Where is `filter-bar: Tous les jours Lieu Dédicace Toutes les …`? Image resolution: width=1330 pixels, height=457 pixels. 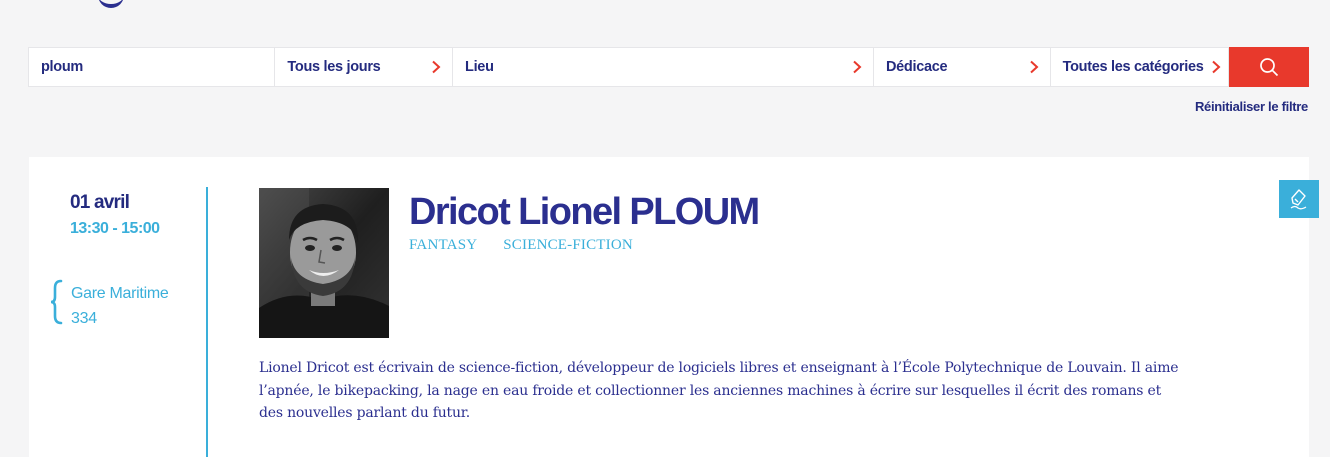 filter-bar: Tous les jours Lieu Dédicace Toutes les … is located at coordinates (669, 67).